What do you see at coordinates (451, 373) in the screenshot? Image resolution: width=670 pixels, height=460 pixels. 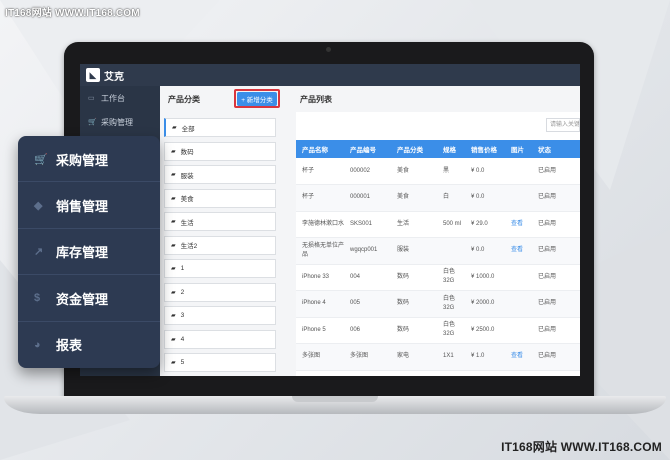 I see `table-cell: 250 ml` at bounding box center [451, 373].